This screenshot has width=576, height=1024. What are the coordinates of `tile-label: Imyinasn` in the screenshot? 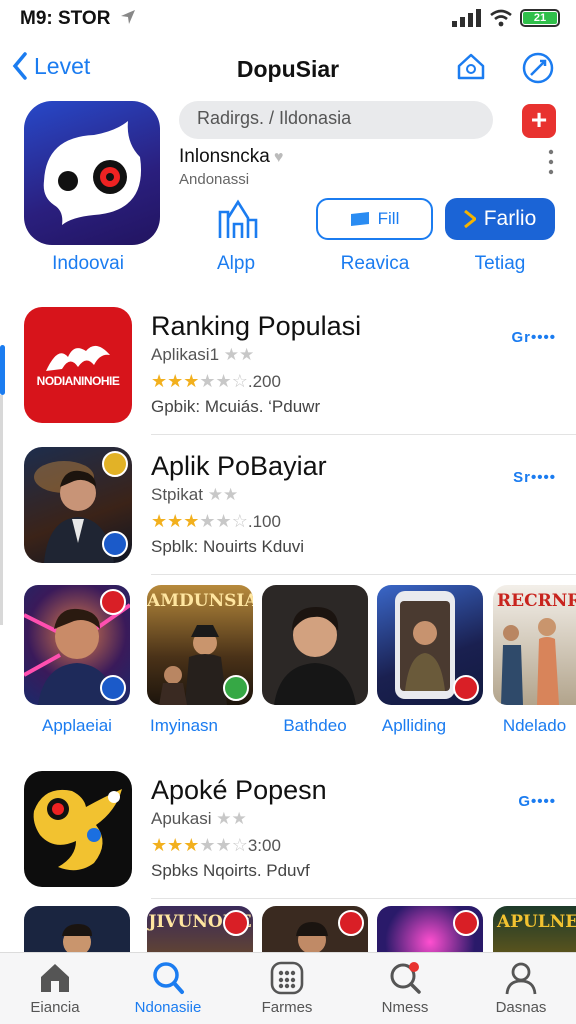 It's located at (184, 726).